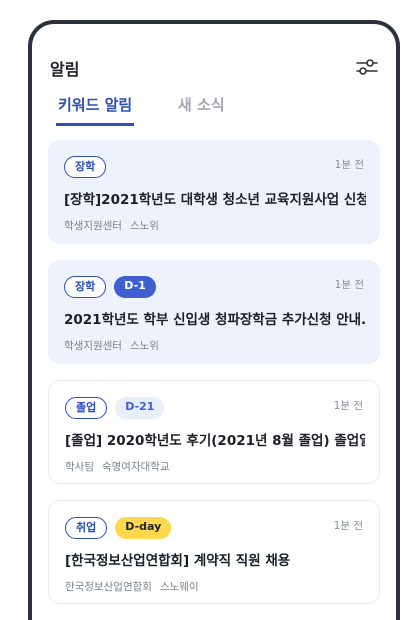 The width and height of the screenshot is (420, 620). Describe the element at coordinates (140, 408) in the screenshot. I see `dday-badge: D-21` at that location.